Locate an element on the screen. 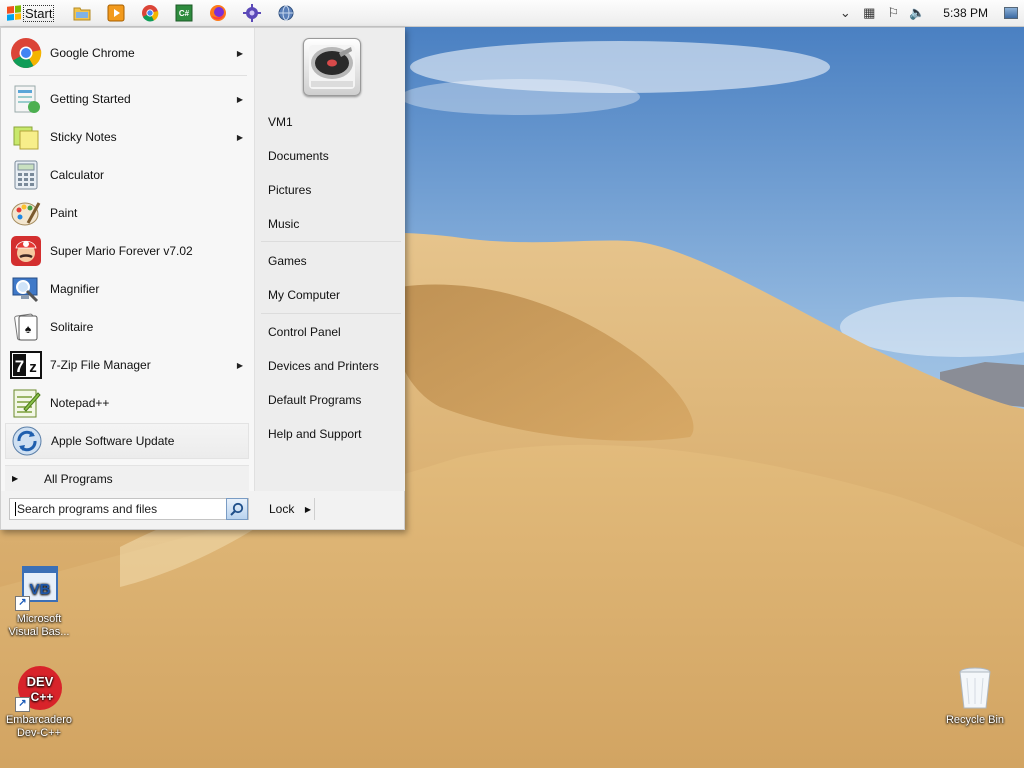 The height and width of the screenshot is (768, 1024). program-label: Sticky Notes is located at coordinates (83, 137).